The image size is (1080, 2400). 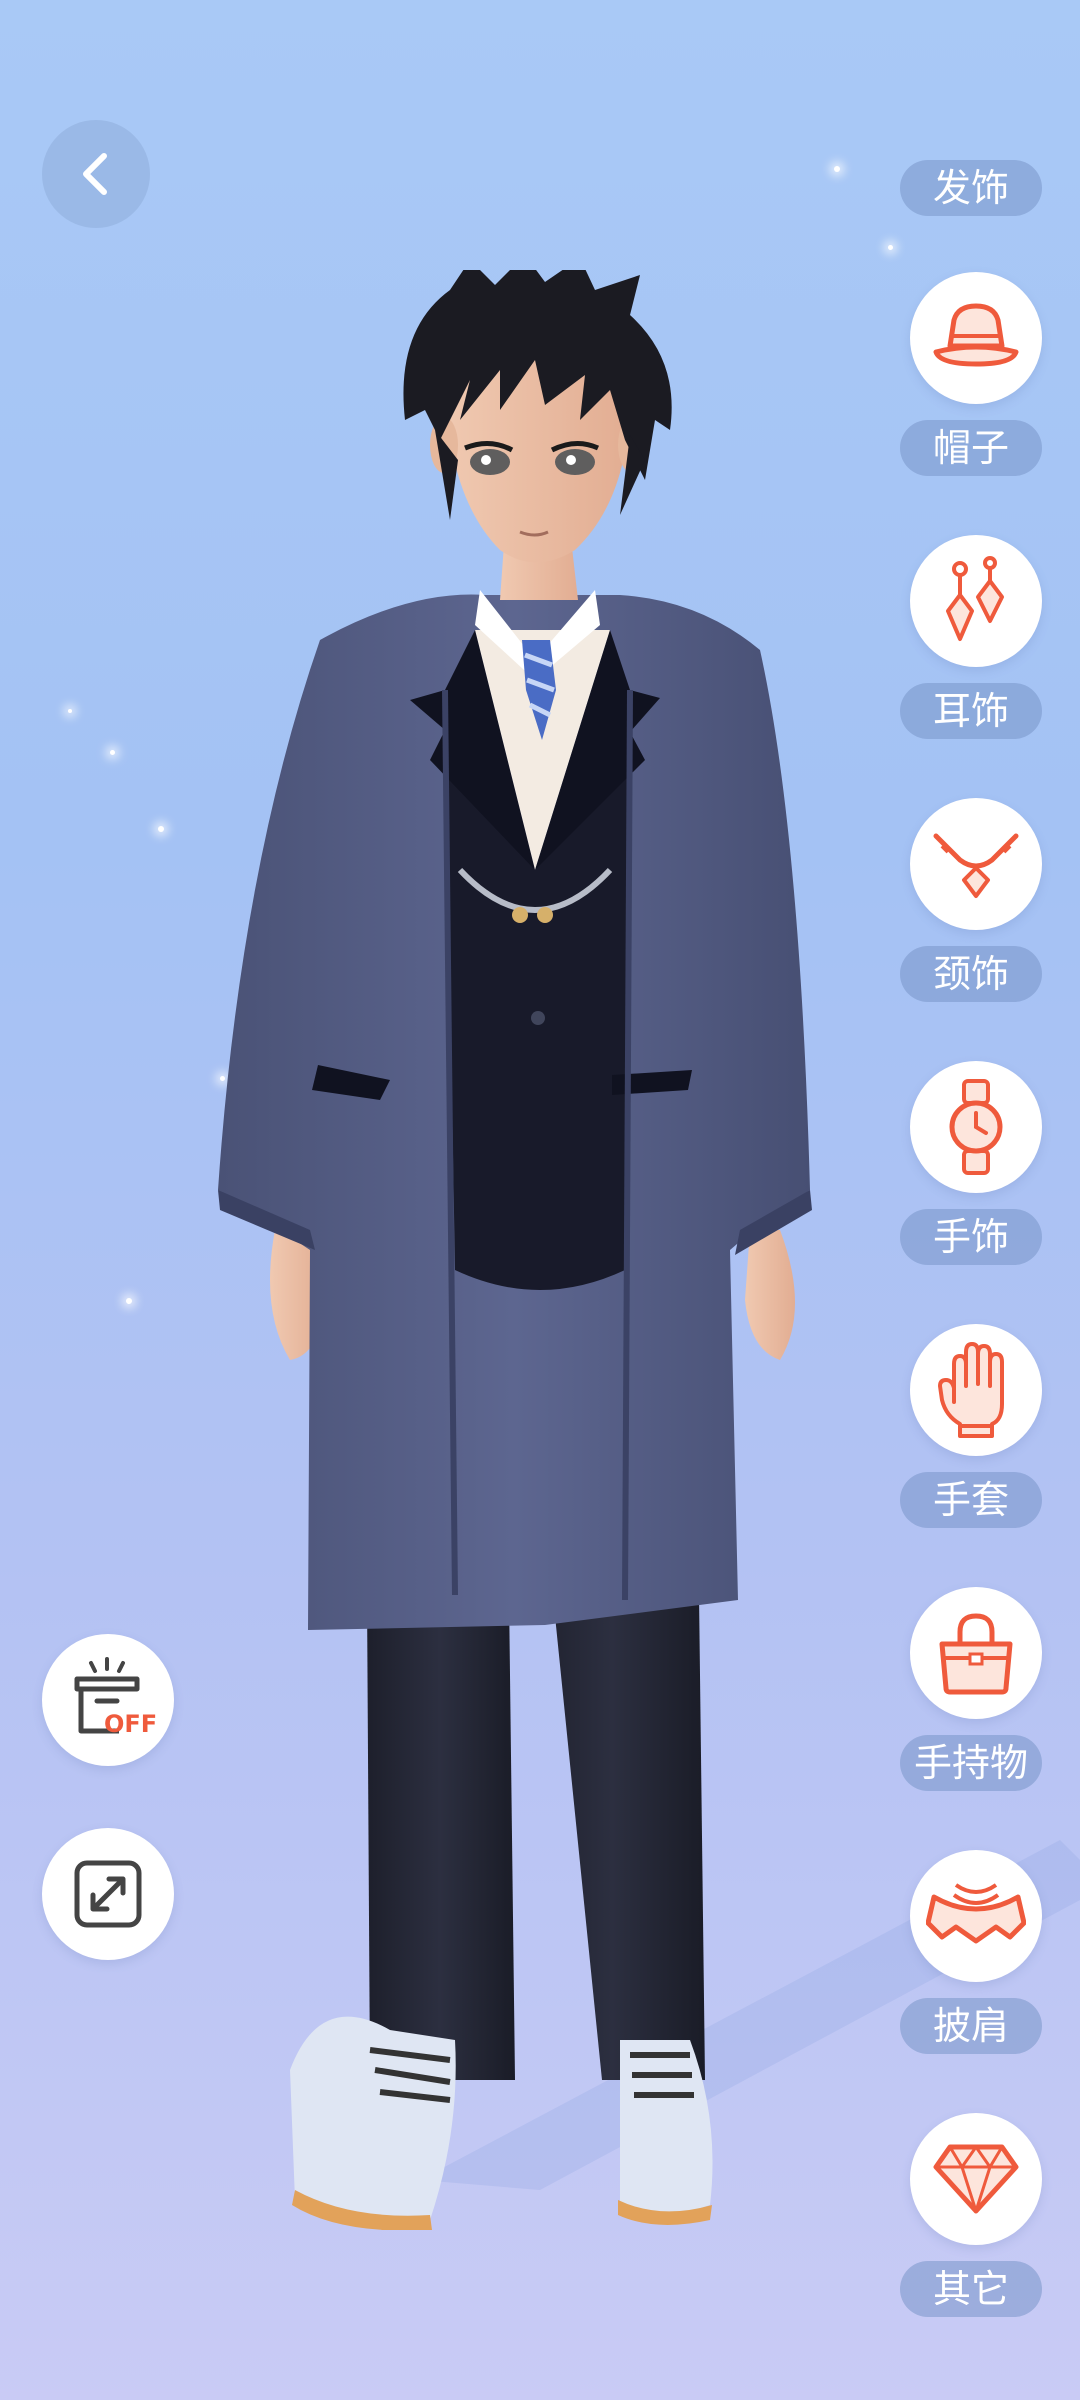 I want to click on category-gloves-button, so click(x=976, y=1390).